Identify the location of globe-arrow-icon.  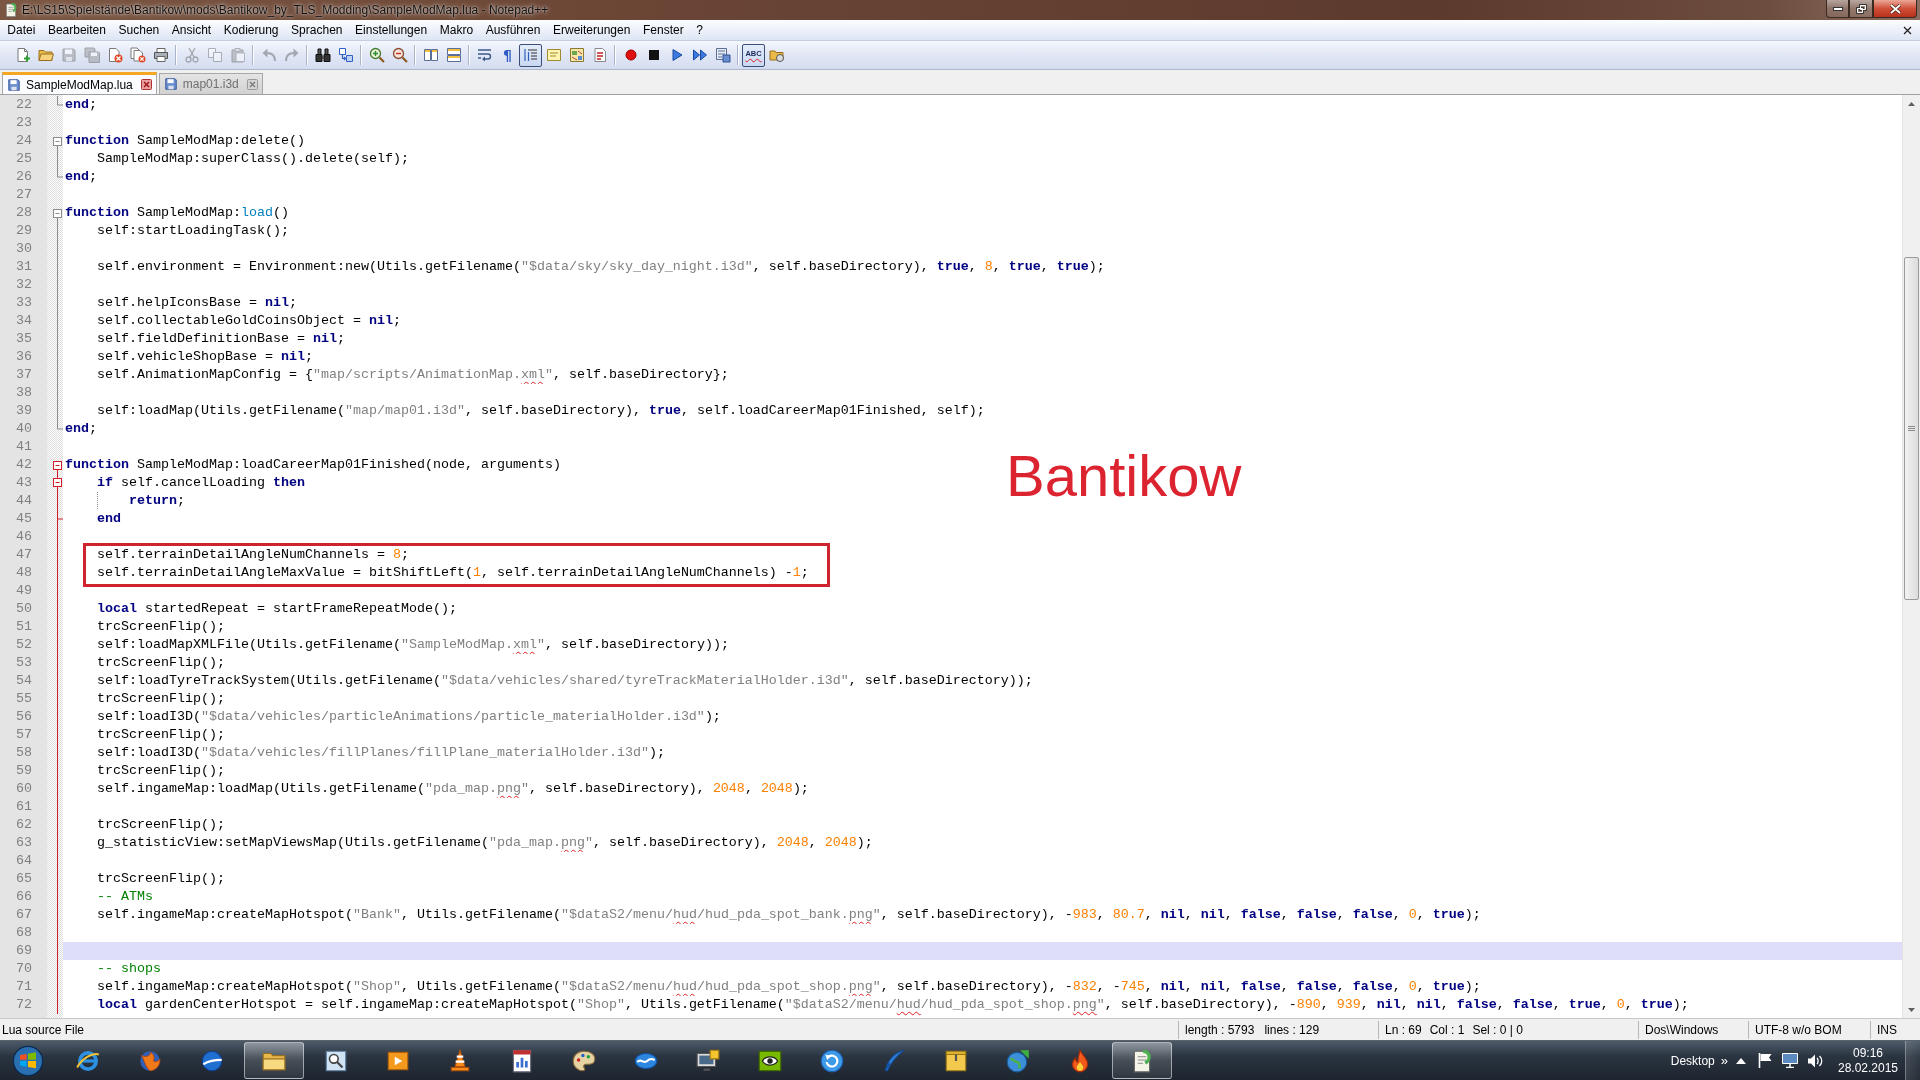
(1018, 1060).